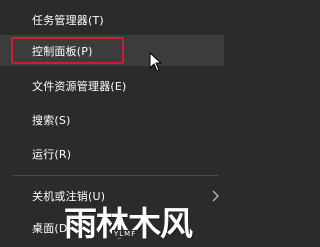 The image size is (320, 247). What do you see at coordinates (125, 234) in the screenshot?
I see `watermark-subtext: YLMF` at bounding box center [125, 234].